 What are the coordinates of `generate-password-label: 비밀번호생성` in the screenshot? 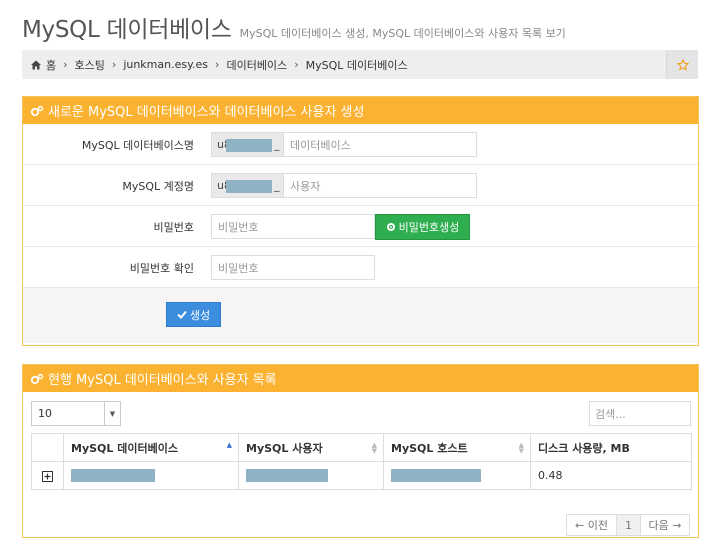 It's located at (429, 227).